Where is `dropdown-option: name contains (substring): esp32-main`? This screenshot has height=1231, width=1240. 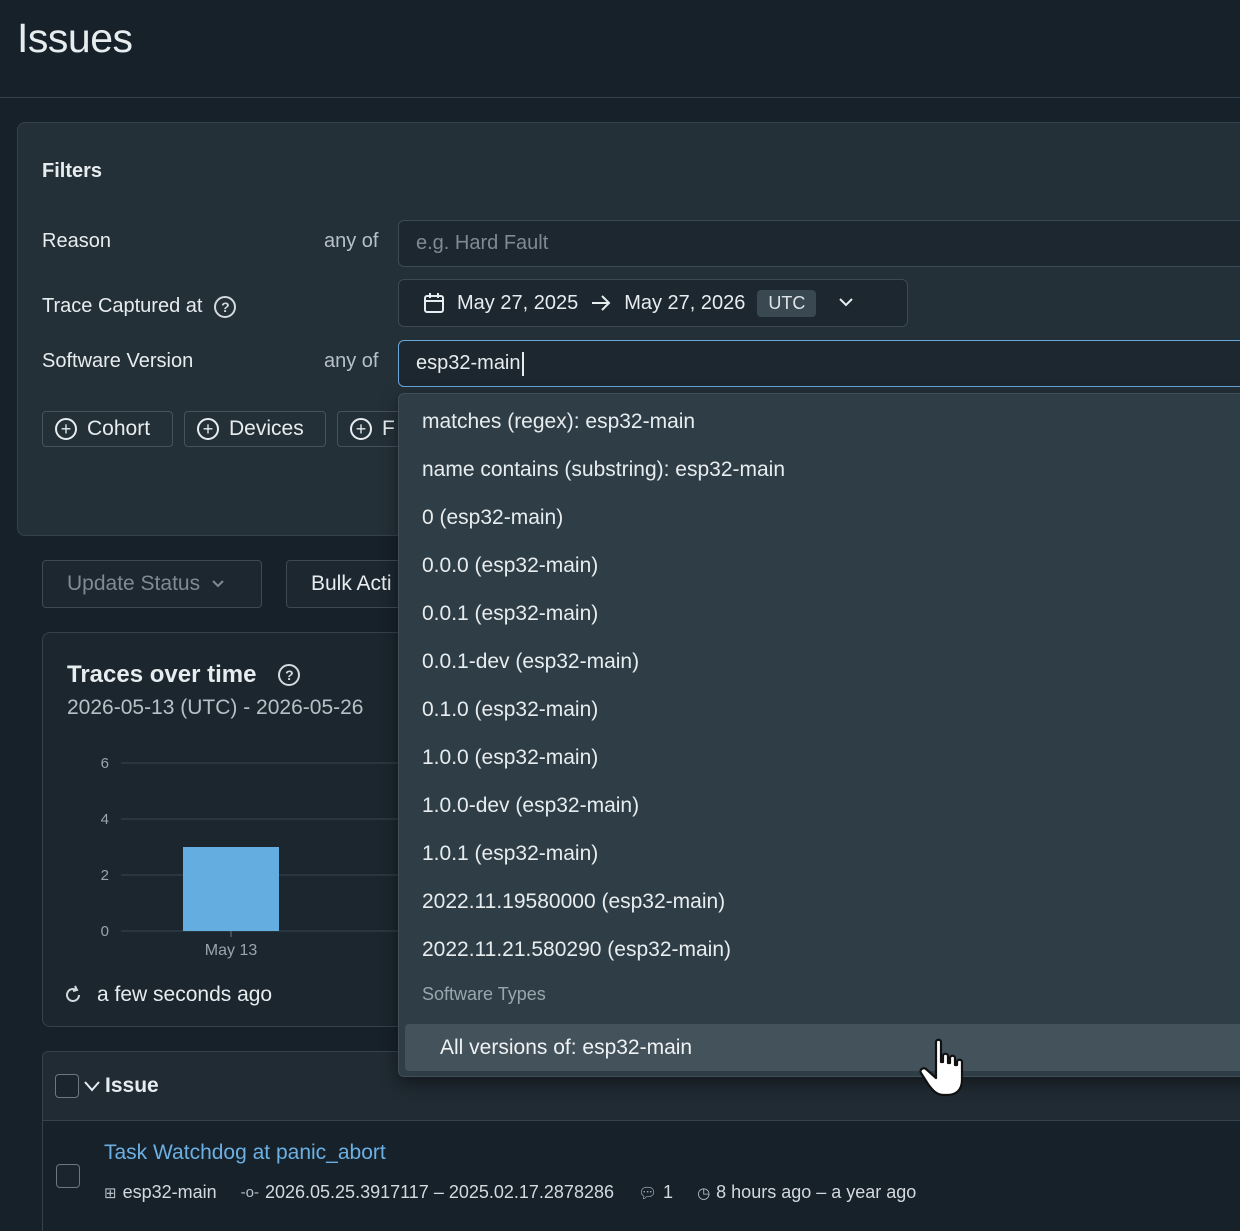 dropdown-option: name contains (substring): esp32-main is located at coordinates (603, 470).